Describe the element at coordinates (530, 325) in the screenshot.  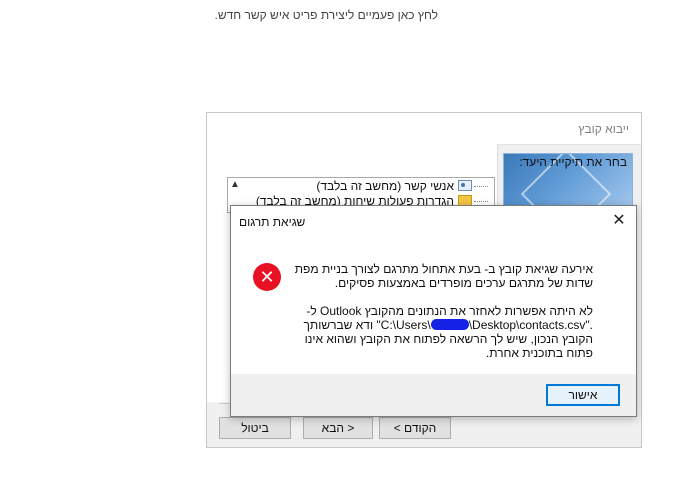
I see `file-path-end: \Desktop\contacts.csv".` at that location.